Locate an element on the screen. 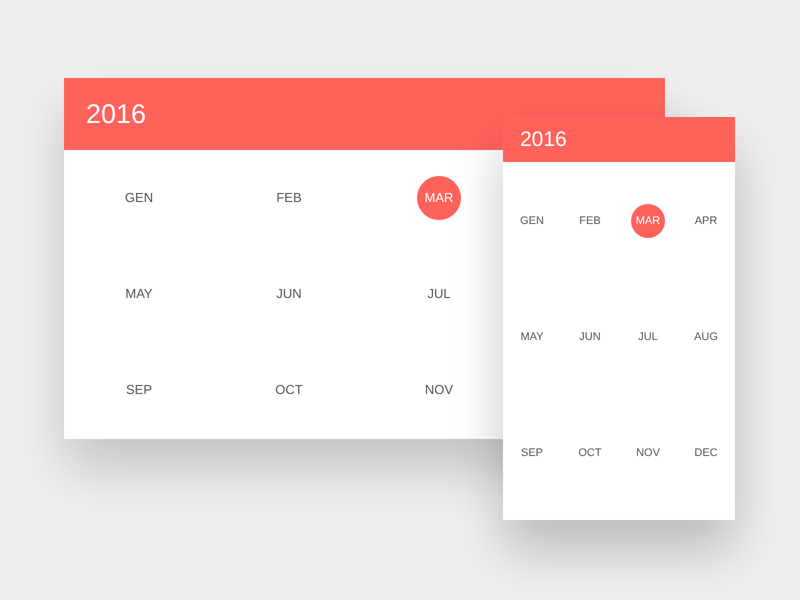 This screenshot has height=600, width=800. month-button: APR is located at coordinates (706, 221).